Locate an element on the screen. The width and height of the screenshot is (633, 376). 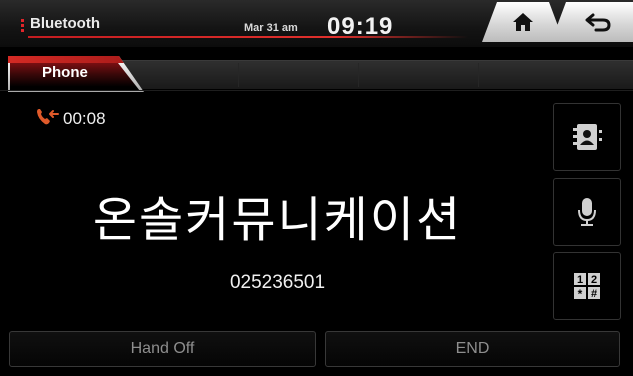
mic-button is located at coordinates (587, 212).